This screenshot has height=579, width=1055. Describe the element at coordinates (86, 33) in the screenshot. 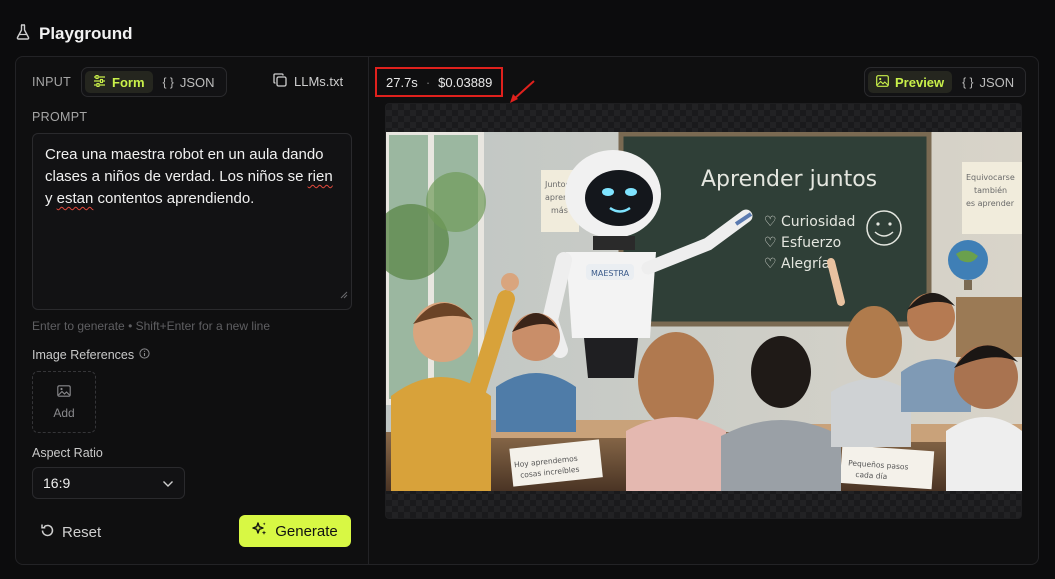

I see `page-title: Playground` at that location.